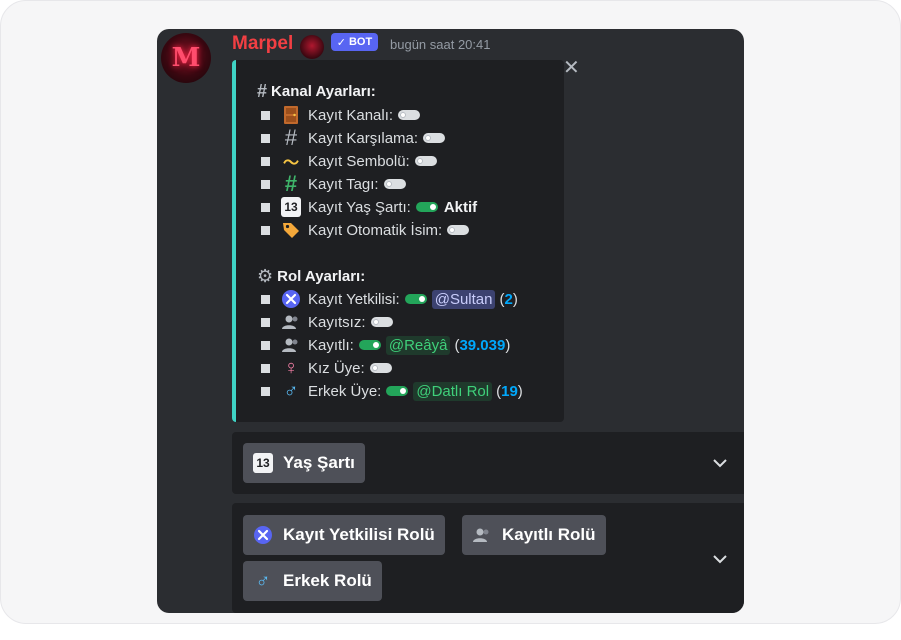 This screenshot has height=640, width=901. Describe the element at coordinates (418, 345) in the screenshot. I see `role-mention-reaya: @Reâyâ` at that location.